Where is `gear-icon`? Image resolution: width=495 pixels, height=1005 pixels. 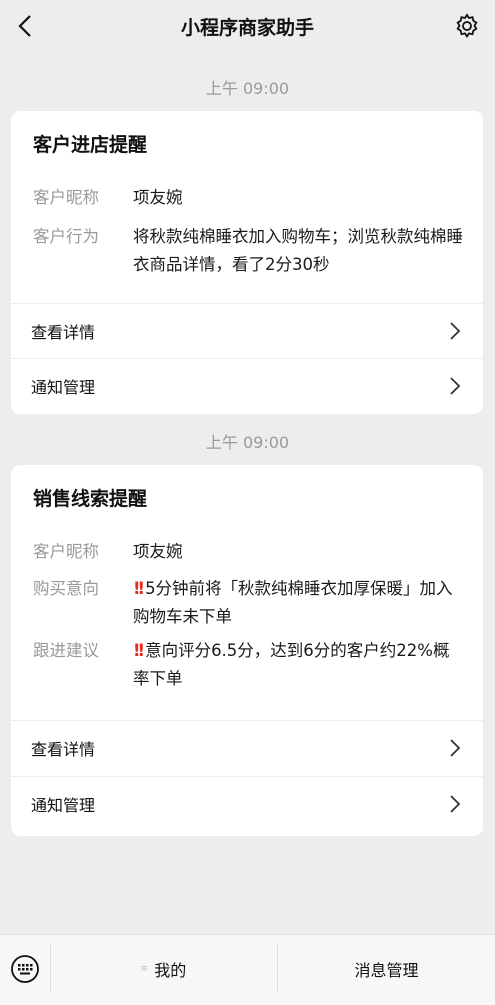
gear-icon is located at coordinates (467, 26).